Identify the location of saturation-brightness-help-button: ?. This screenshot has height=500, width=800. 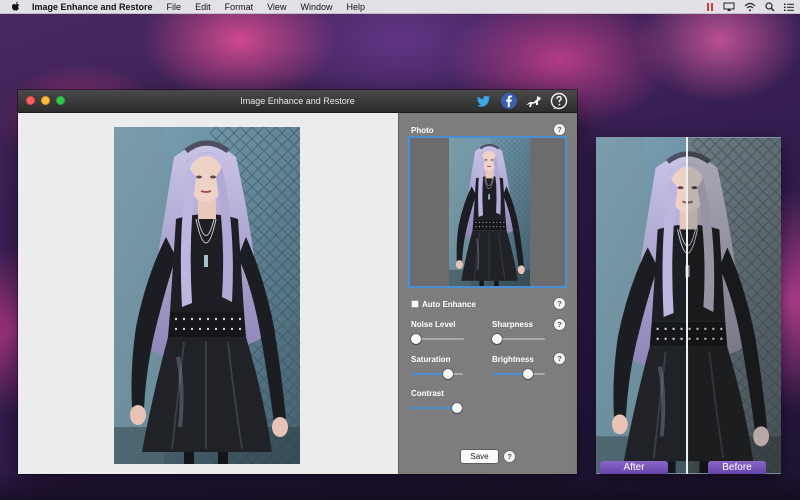
(559, 358).